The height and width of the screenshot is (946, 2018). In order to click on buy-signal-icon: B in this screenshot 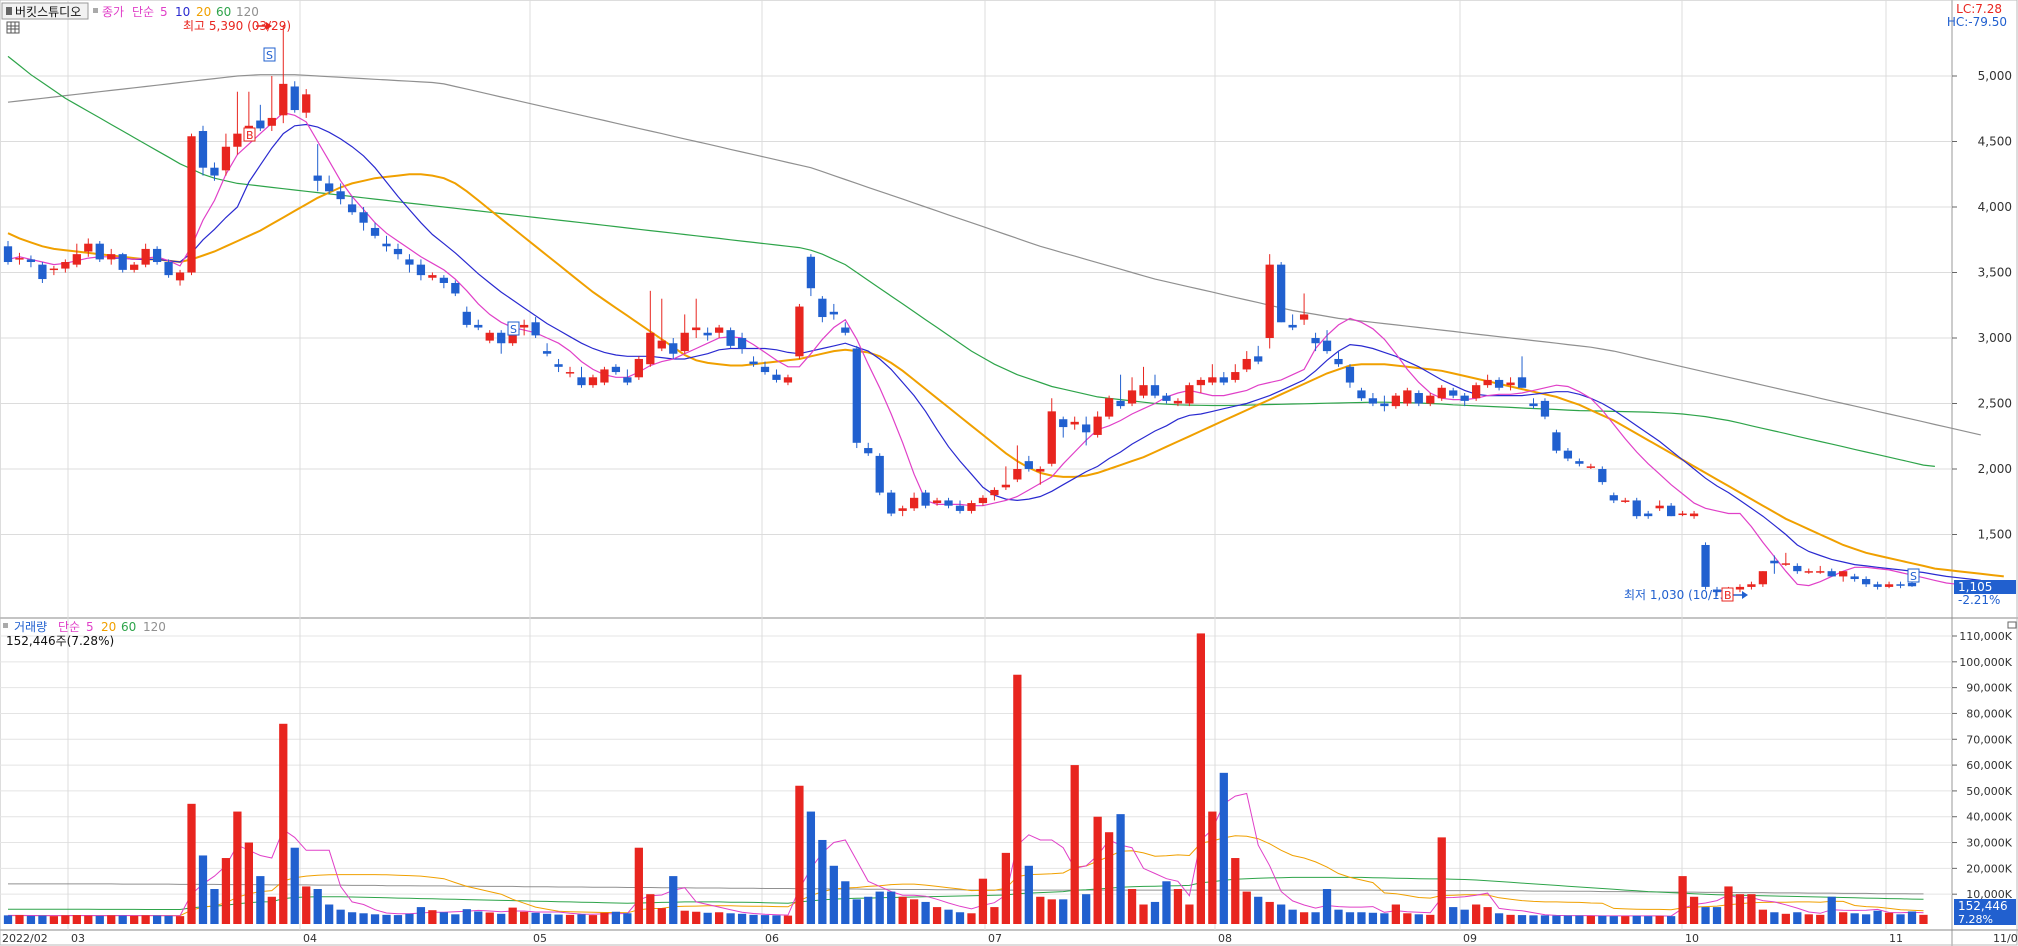, I will do `click(1727, 594)`.